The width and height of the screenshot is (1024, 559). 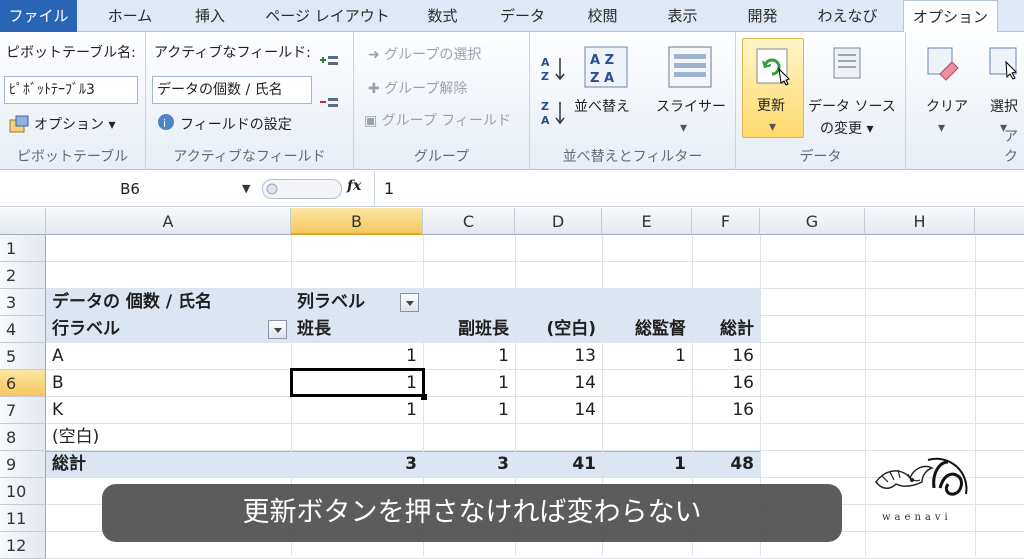 What do you see at coordinates (558, 464) in the screenshot?
I see `pivot-value-cell: 41` at bounding box center [558, 464].